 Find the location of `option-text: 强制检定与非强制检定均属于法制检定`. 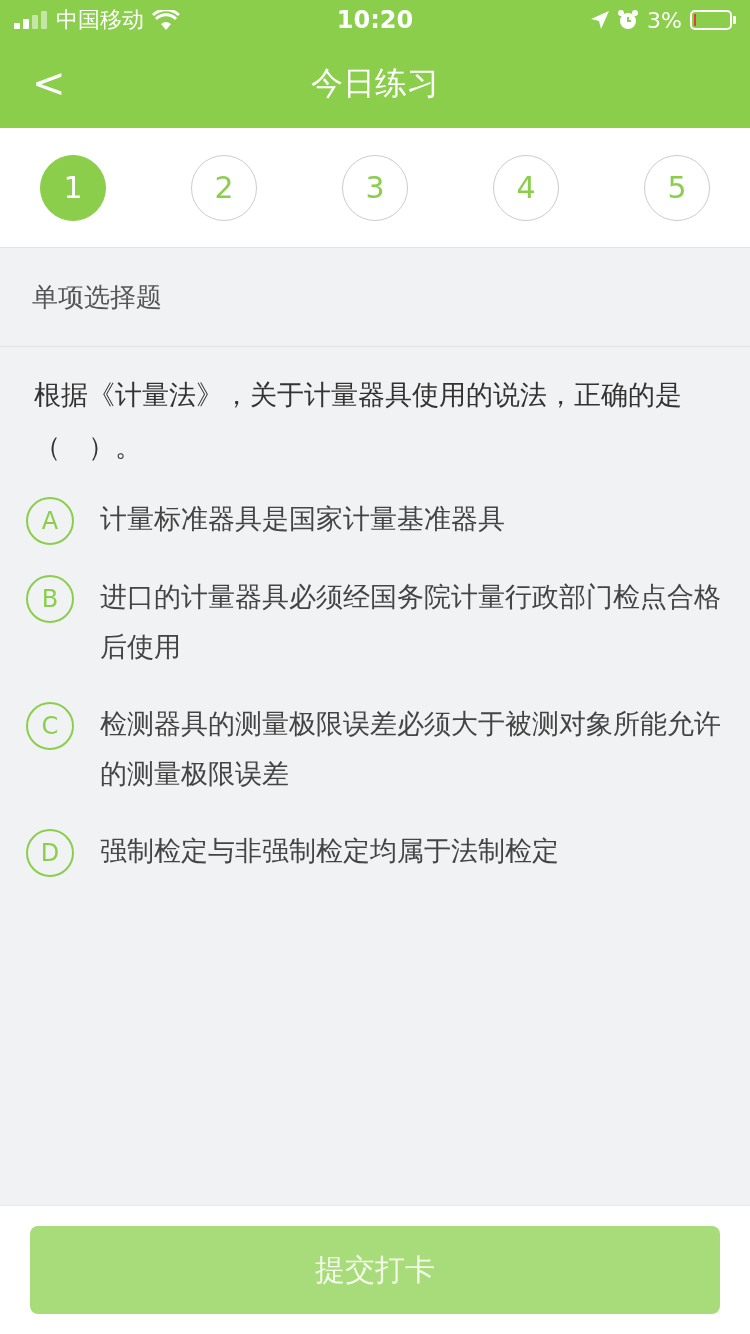

option-text: 强制检定与非强制检定均属于法制检定 is located at coordinates (329, 851).